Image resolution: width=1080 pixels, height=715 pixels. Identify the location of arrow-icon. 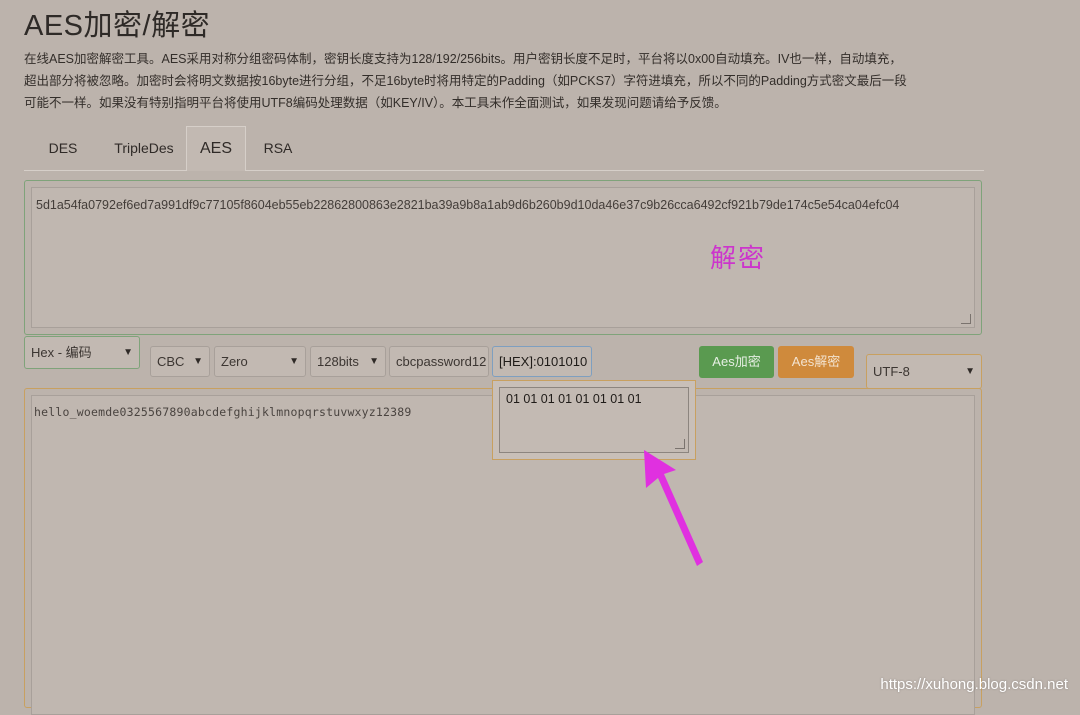
(673, 508).